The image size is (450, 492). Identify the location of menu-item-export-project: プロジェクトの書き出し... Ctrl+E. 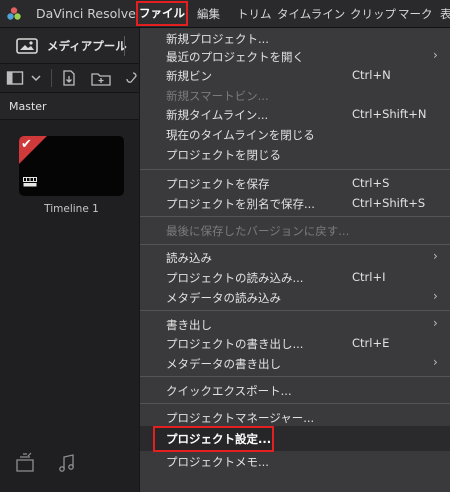
(295, 343).